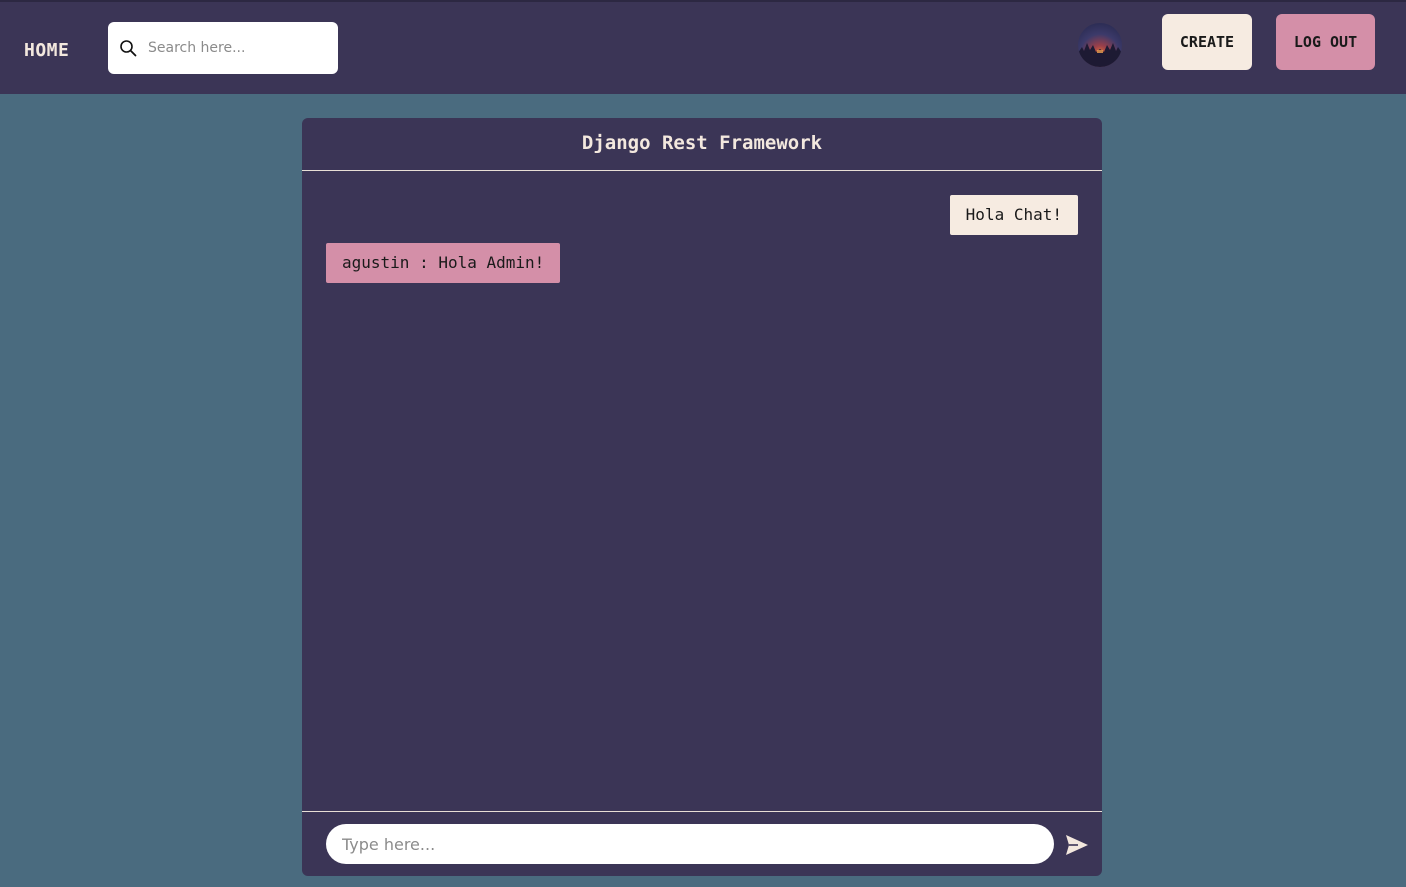  I want to click on message-incoming: agustin : Hola Admin!, so click(443, 263).